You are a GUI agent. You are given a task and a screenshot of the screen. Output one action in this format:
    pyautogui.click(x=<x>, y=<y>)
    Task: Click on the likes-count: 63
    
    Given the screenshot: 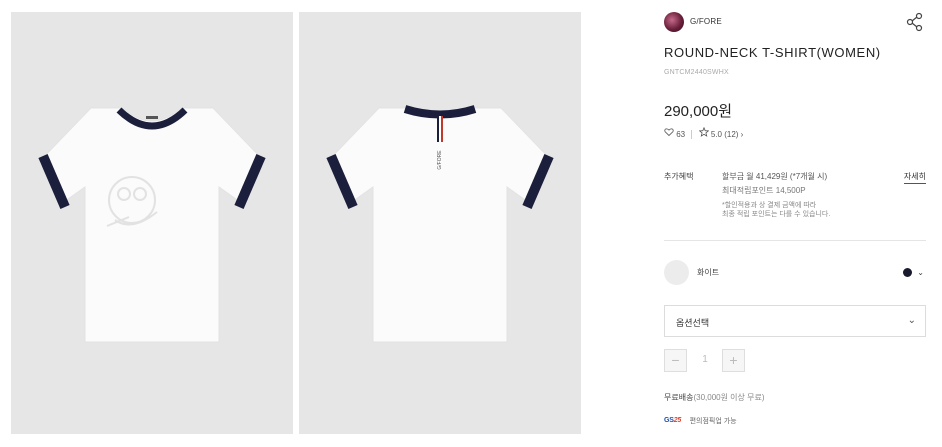 What is the action you would take?
    pyautogui.click(x=681, y=135)
    